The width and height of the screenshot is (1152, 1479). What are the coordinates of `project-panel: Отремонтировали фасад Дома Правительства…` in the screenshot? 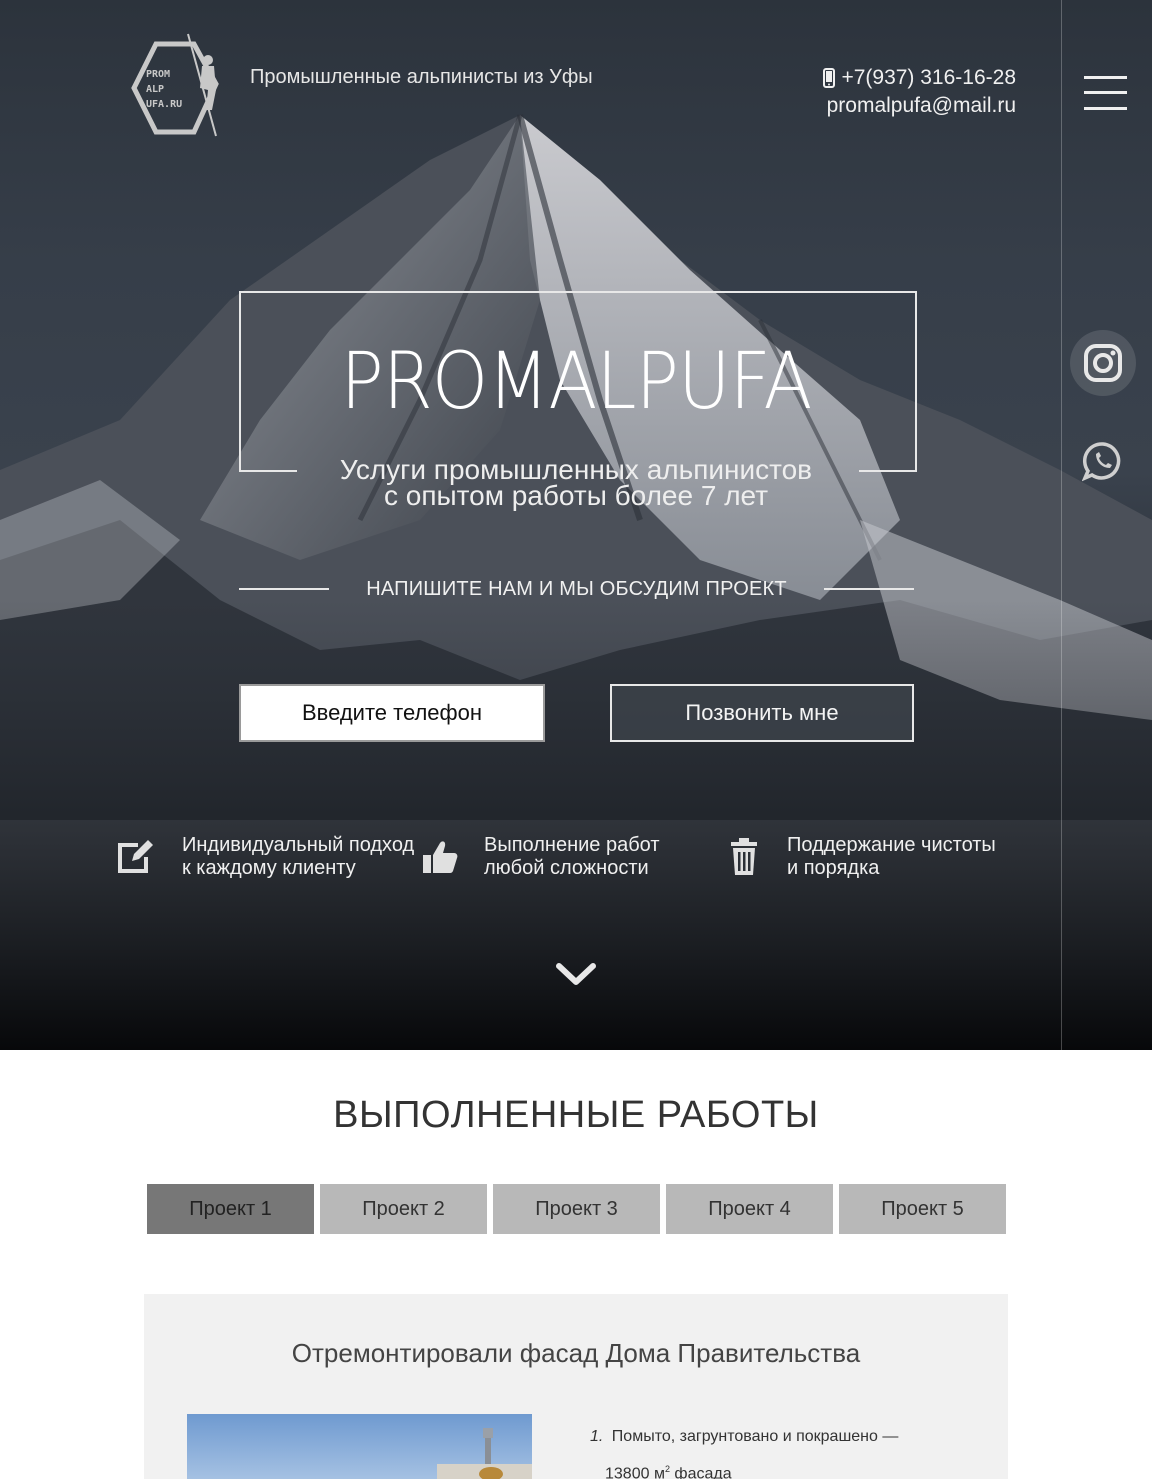 It's located at (576, 1386).